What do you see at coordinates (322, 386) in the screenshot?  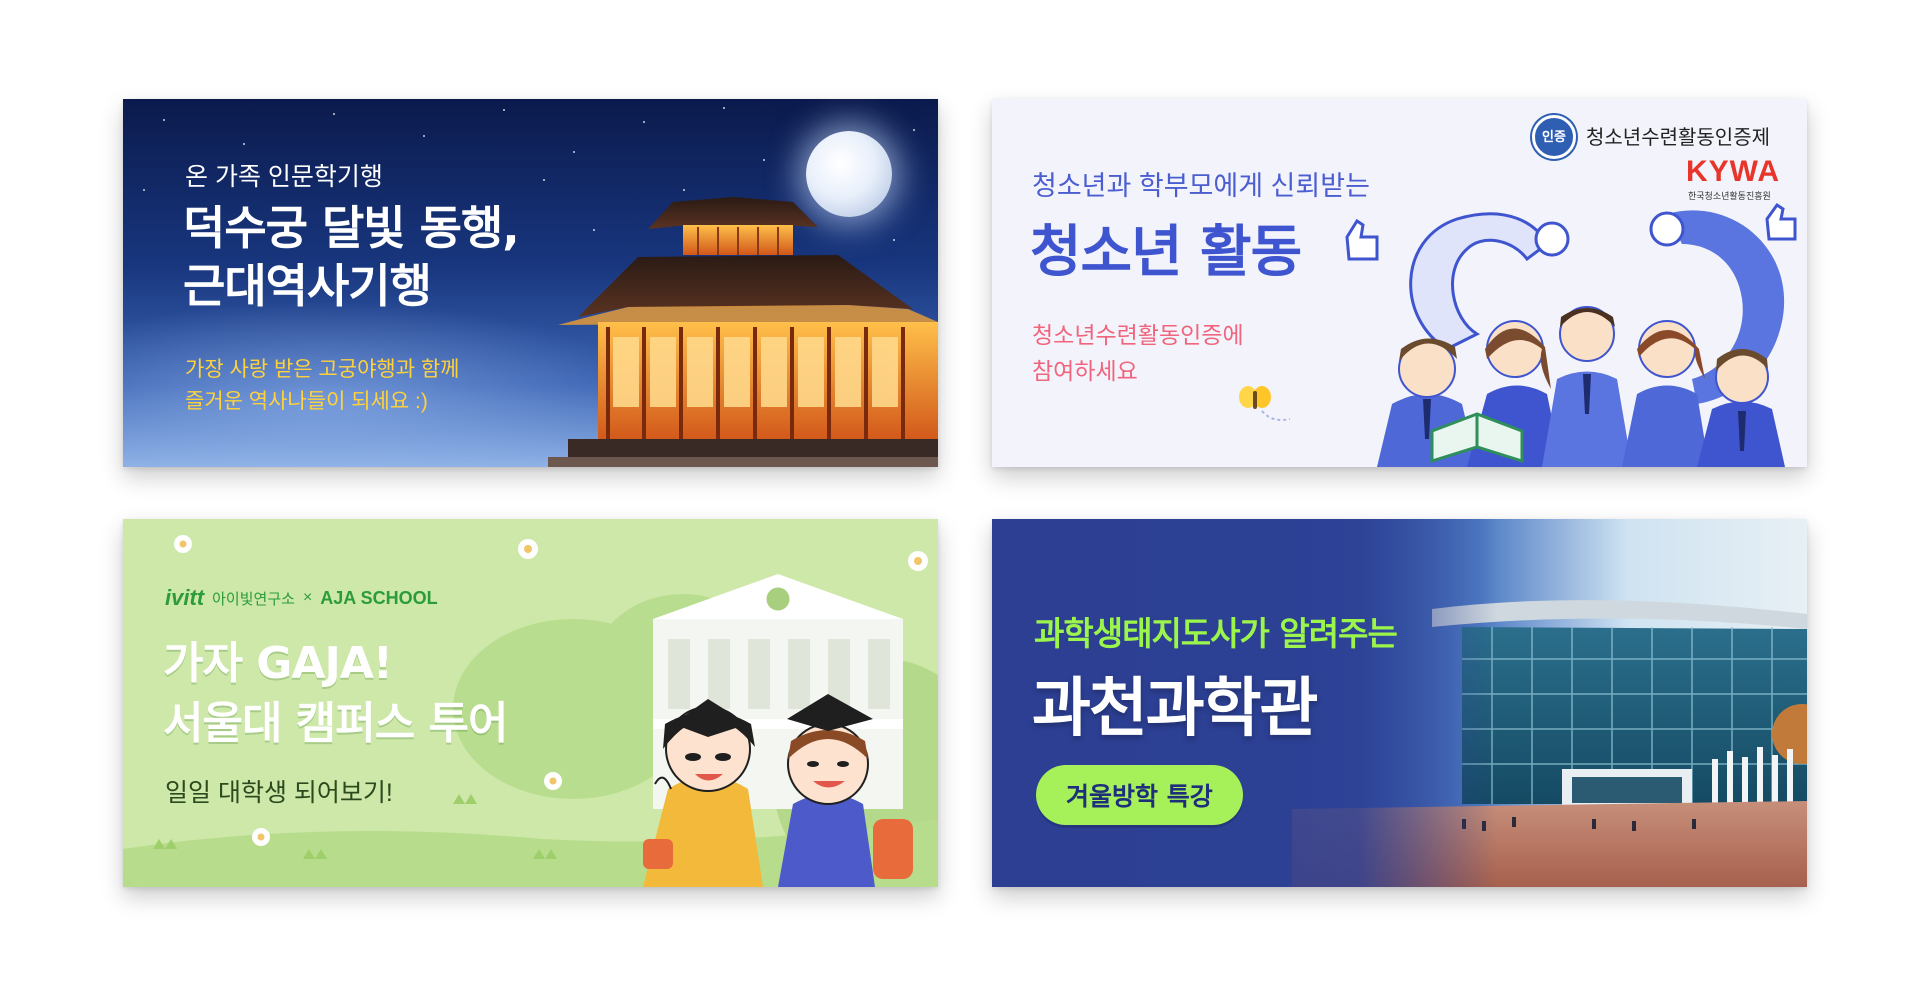 I see `banner-subtitle: 가장 사랑 받은 고궁야행과 함께 즐거운 역사나들이 되세요 :)` at bounding box center [322, 386].